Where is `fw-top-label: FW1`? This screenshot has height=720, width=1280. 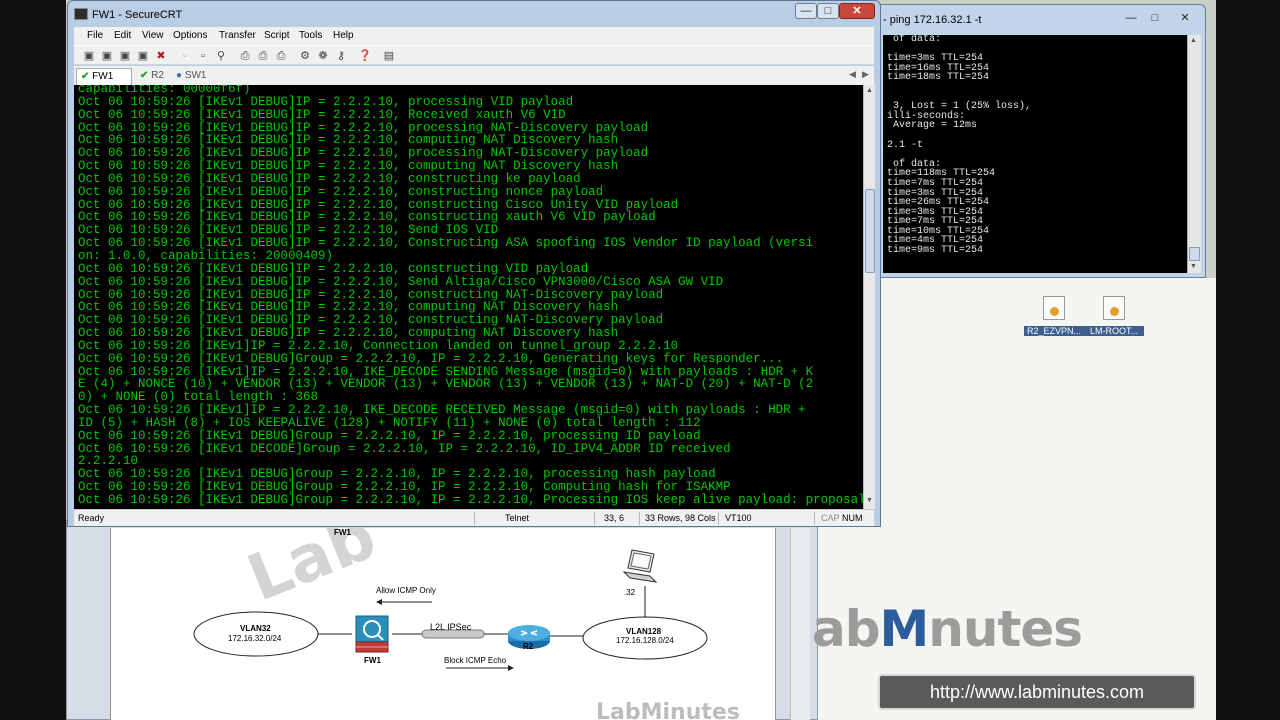 fw-top-label: FW1 is located at coordinates (342, 532).